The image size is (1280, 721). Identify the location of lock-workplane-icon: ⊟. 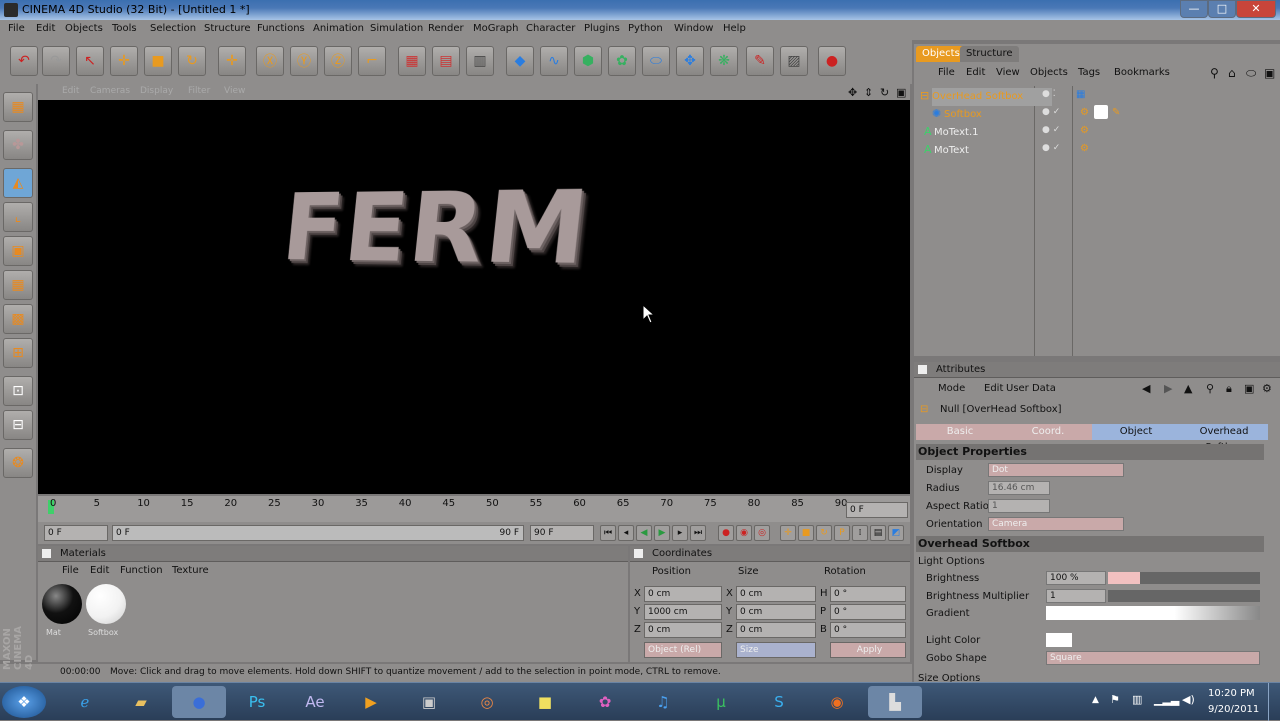
(18, 425).